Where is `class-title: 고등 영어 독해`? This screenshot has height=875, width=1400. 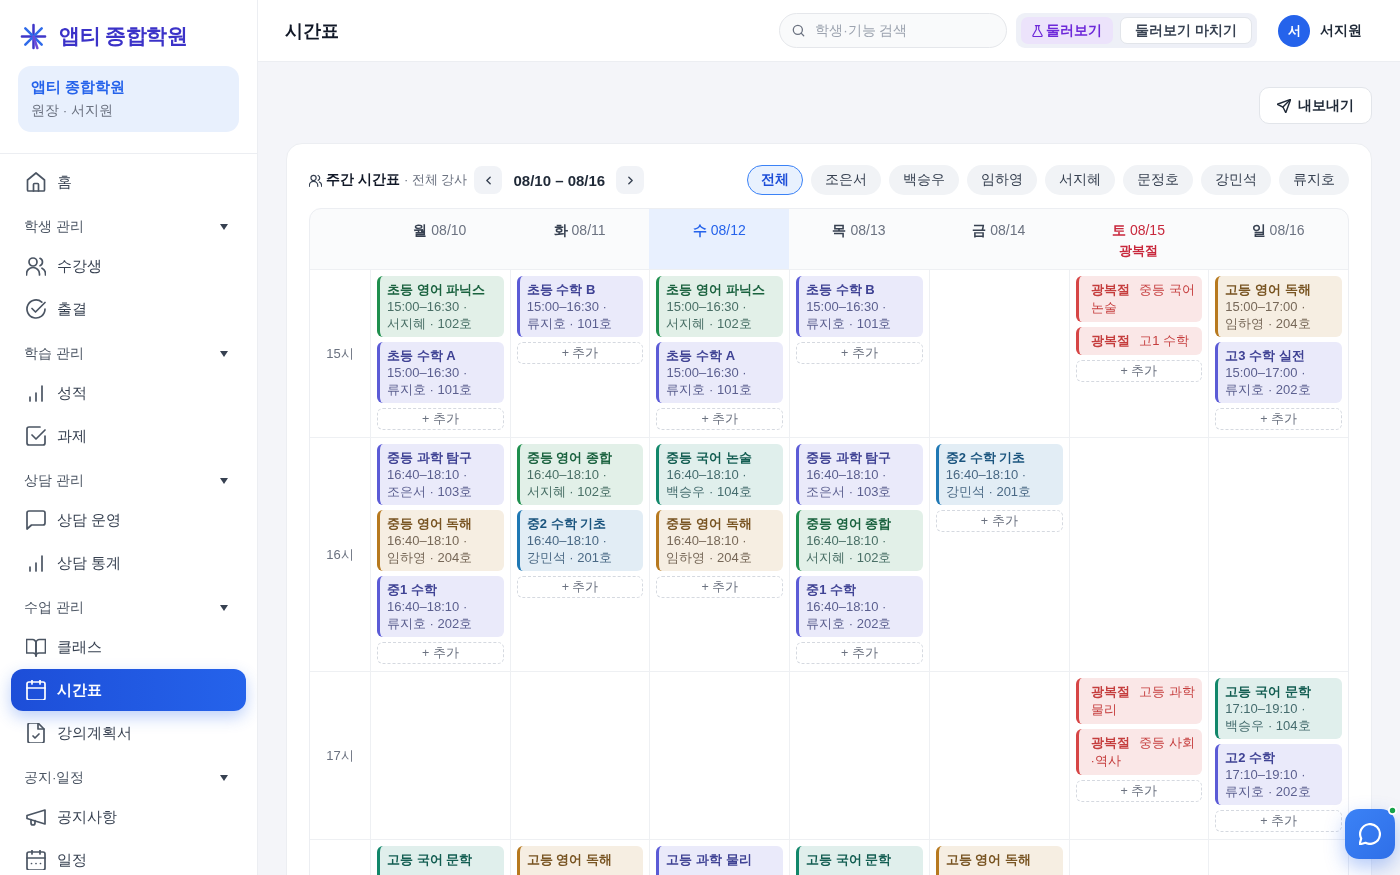
class-title: 고등 영어 독해 is located at coordinates (1268, 289).